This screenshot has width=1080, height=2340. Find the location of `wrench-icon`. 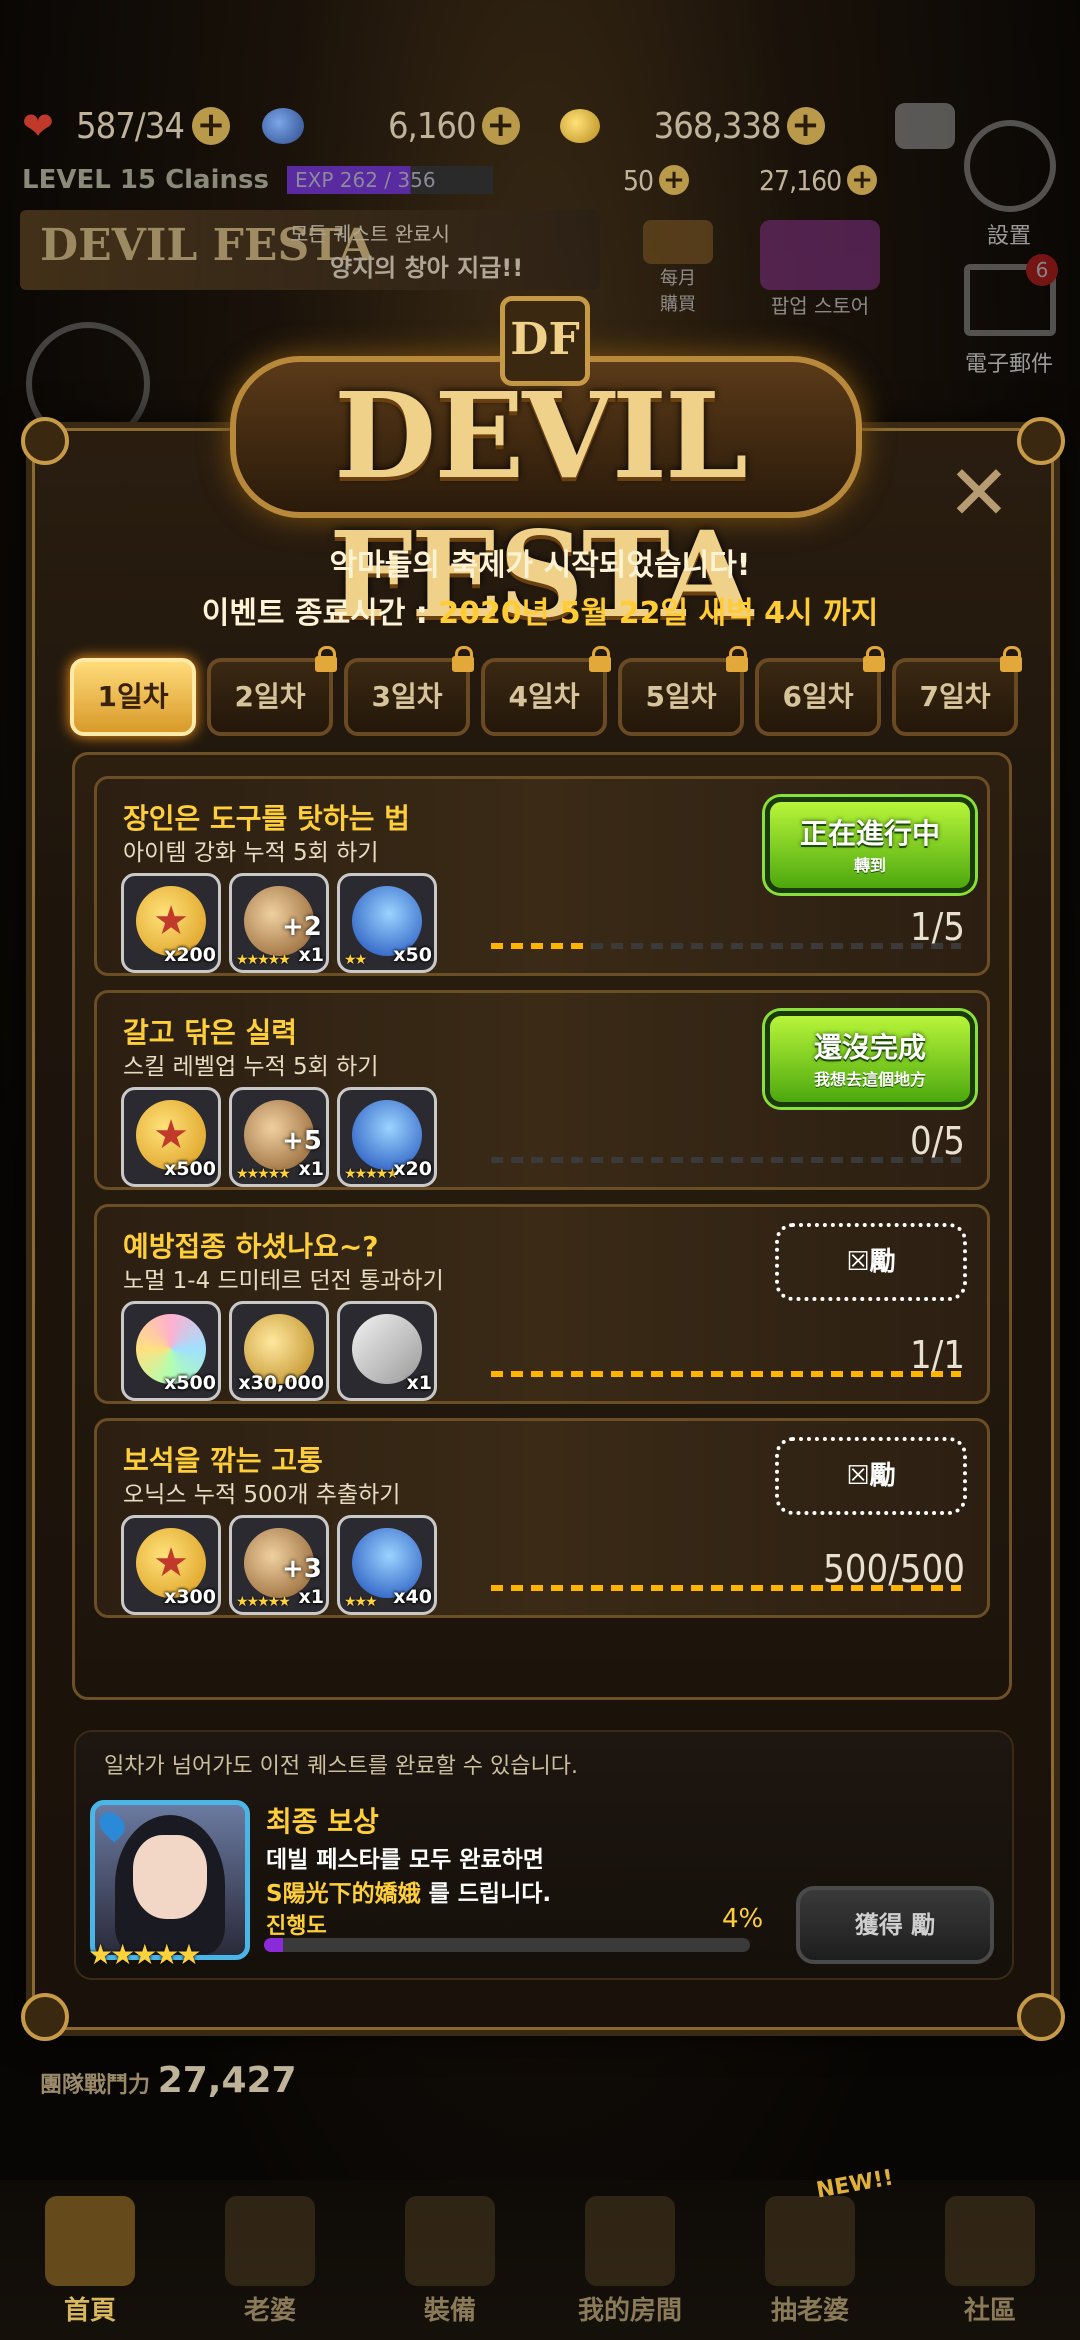

wrench-icon is located at coordinates (1010, 166).